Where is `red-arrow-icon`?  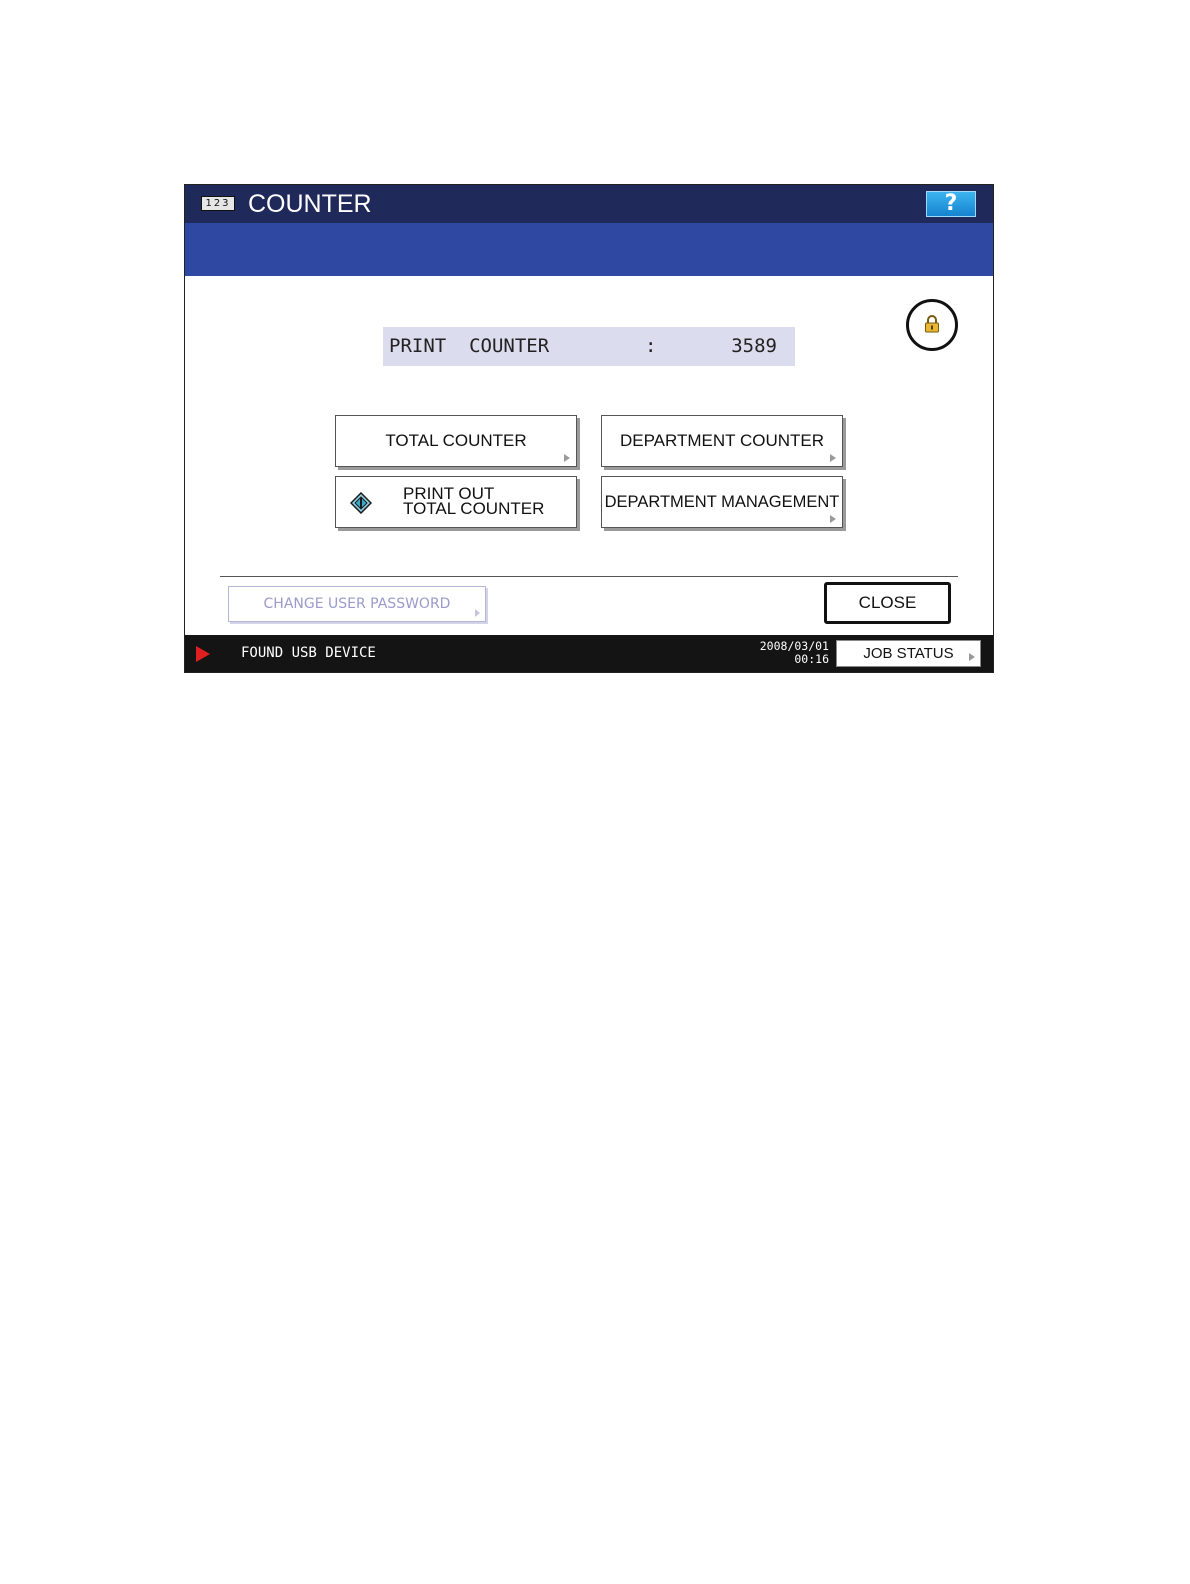 red-arrow-icon is located at coordinates (203, 654).